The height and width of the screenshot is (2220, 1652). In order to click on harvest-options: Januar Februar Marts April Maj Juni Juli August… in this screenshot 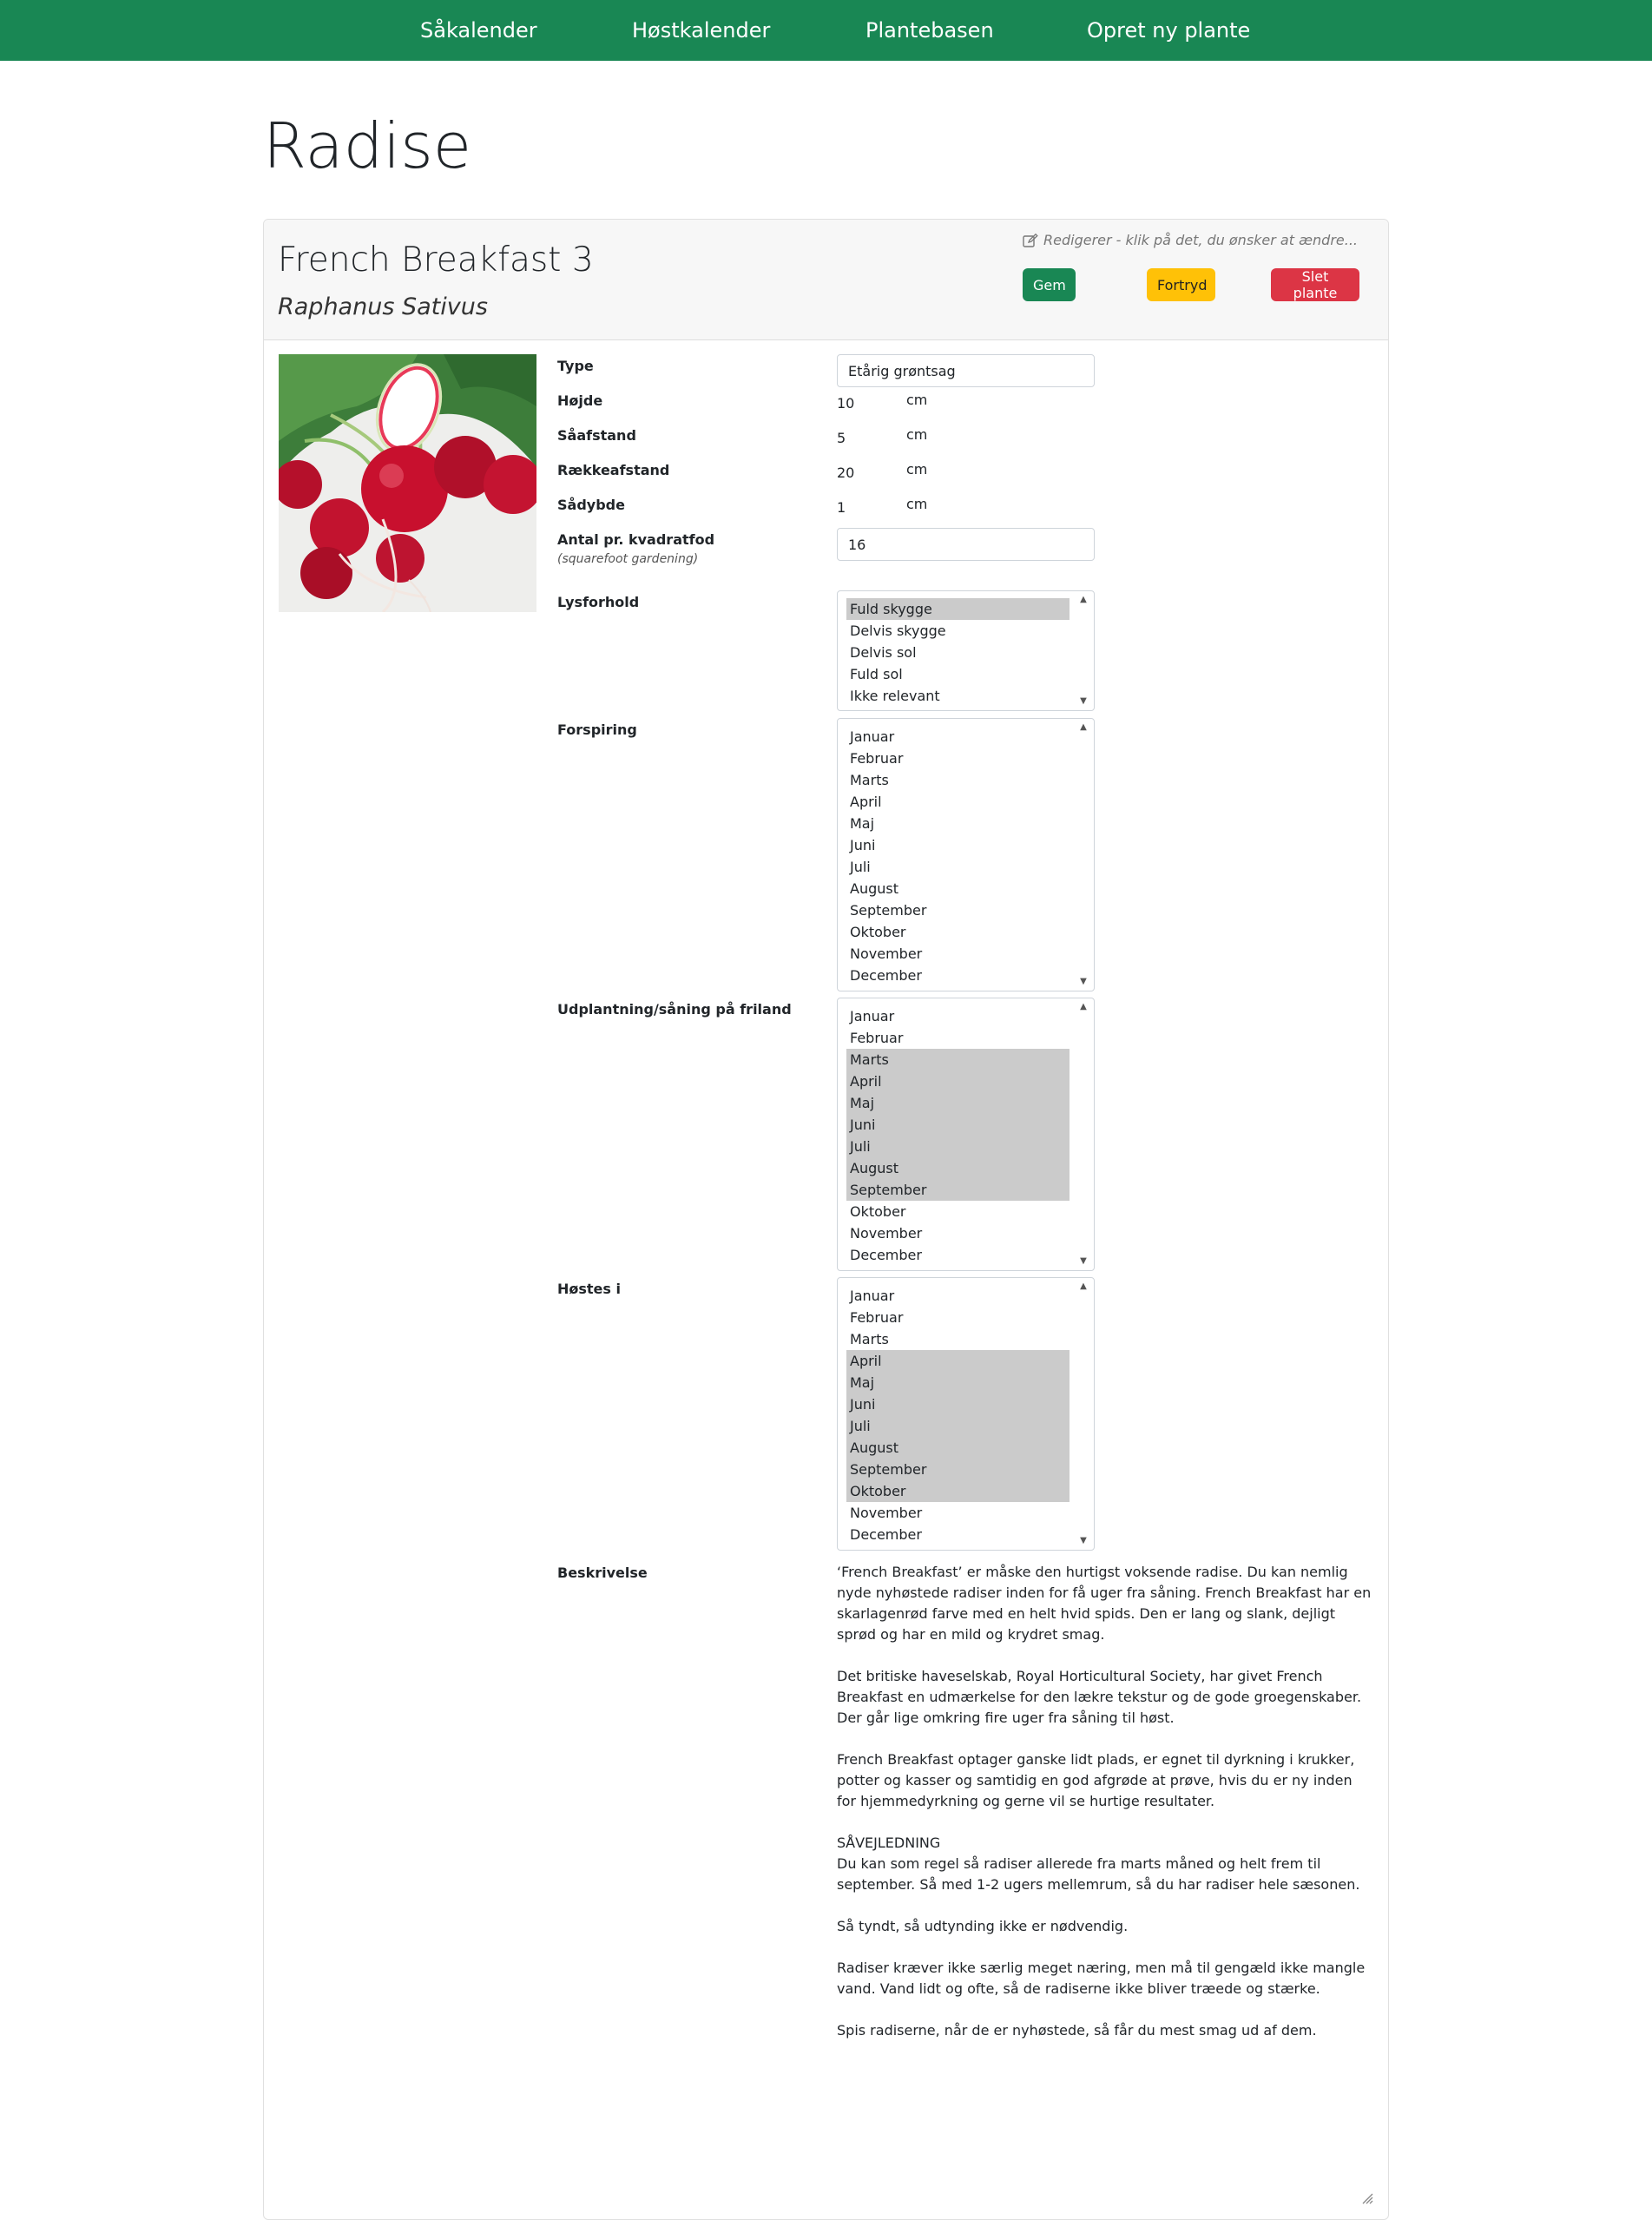, I will do `click(958, 1415)`.